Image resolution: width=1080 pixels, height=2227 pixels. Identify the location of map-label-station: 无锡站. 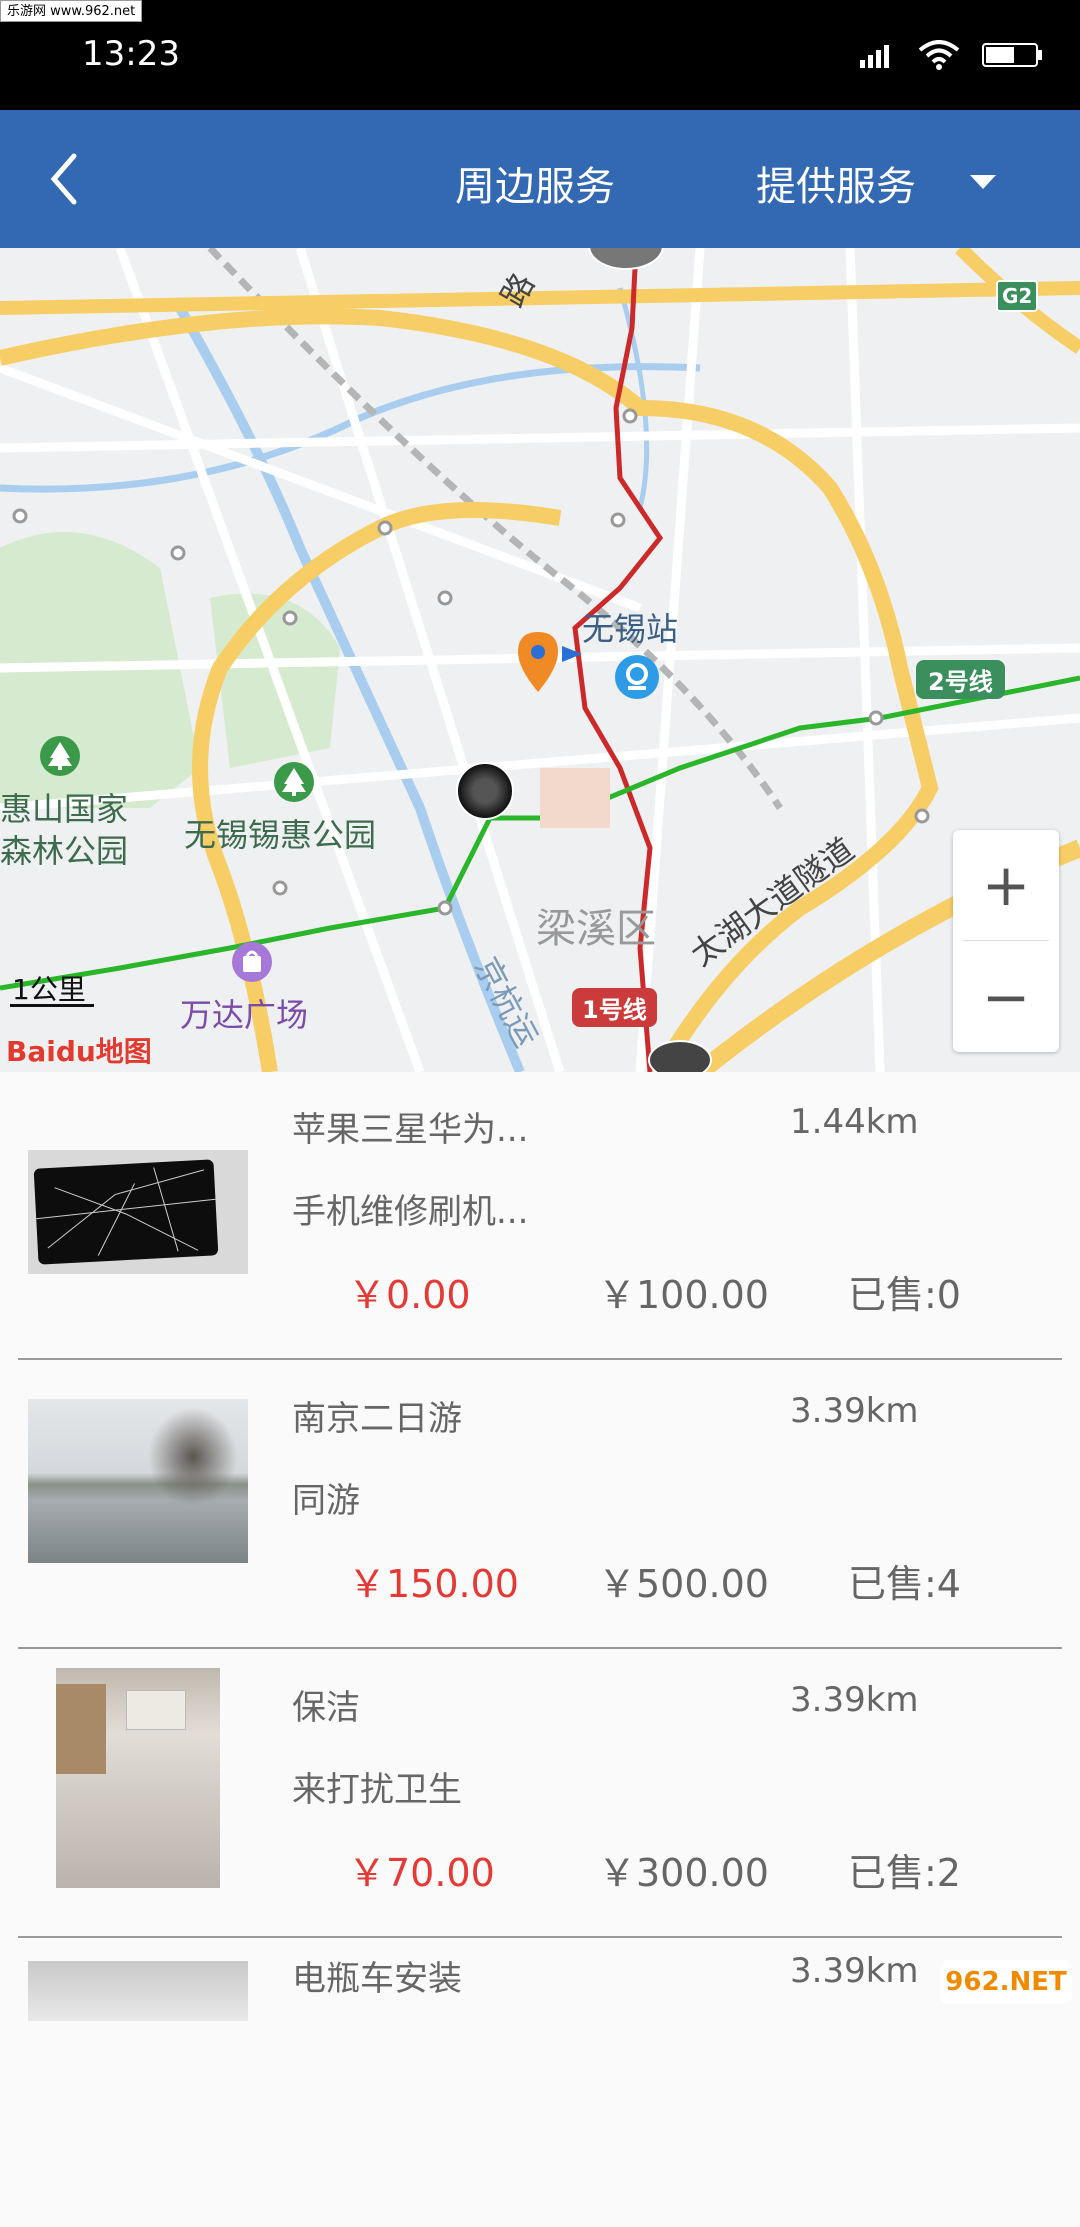
(630, 629).